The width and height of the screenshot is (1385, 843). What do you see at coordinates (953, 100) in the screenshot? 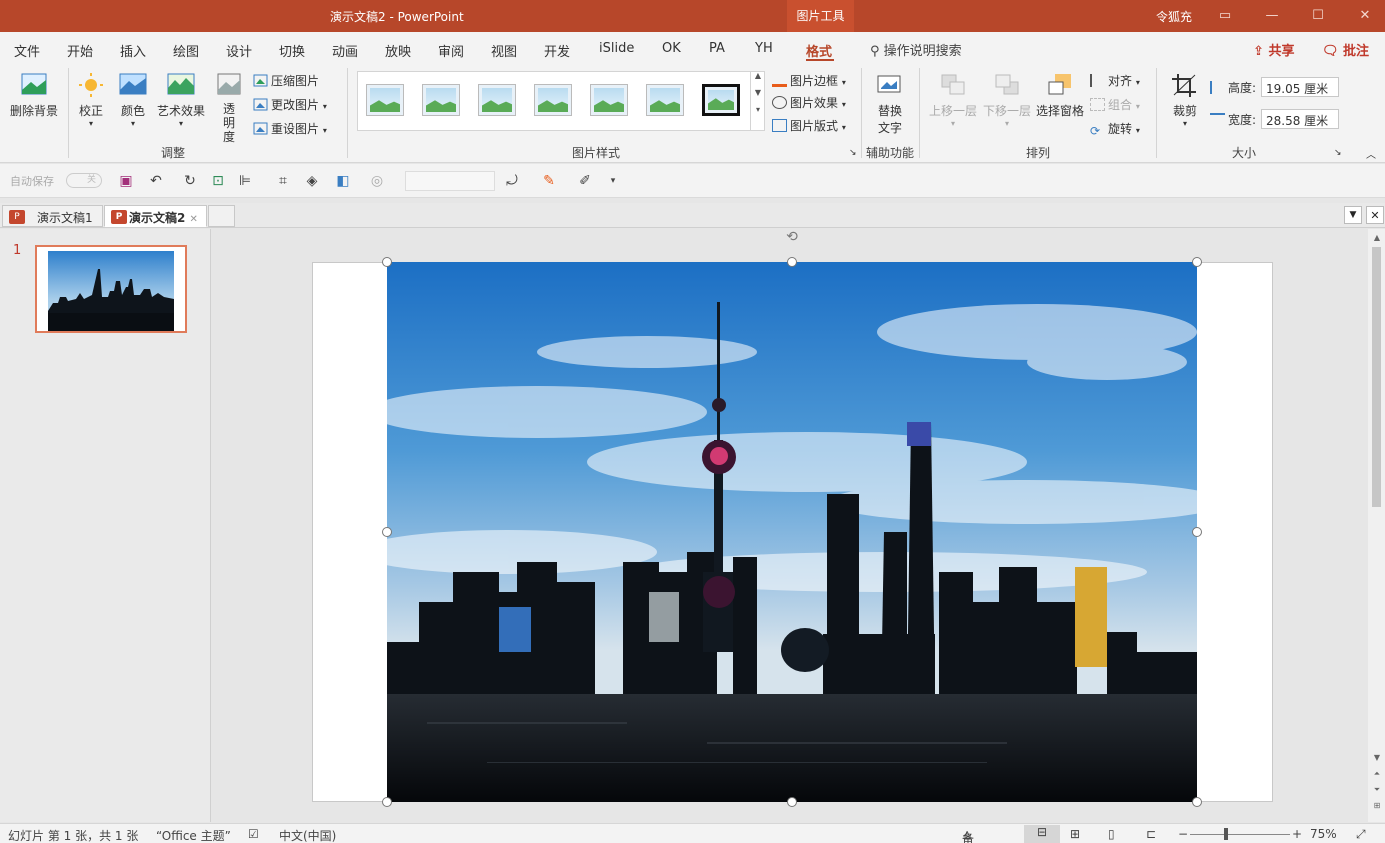
I see `bring-forward-button: 上移一层 ▾` at bounding box center [953, 100].